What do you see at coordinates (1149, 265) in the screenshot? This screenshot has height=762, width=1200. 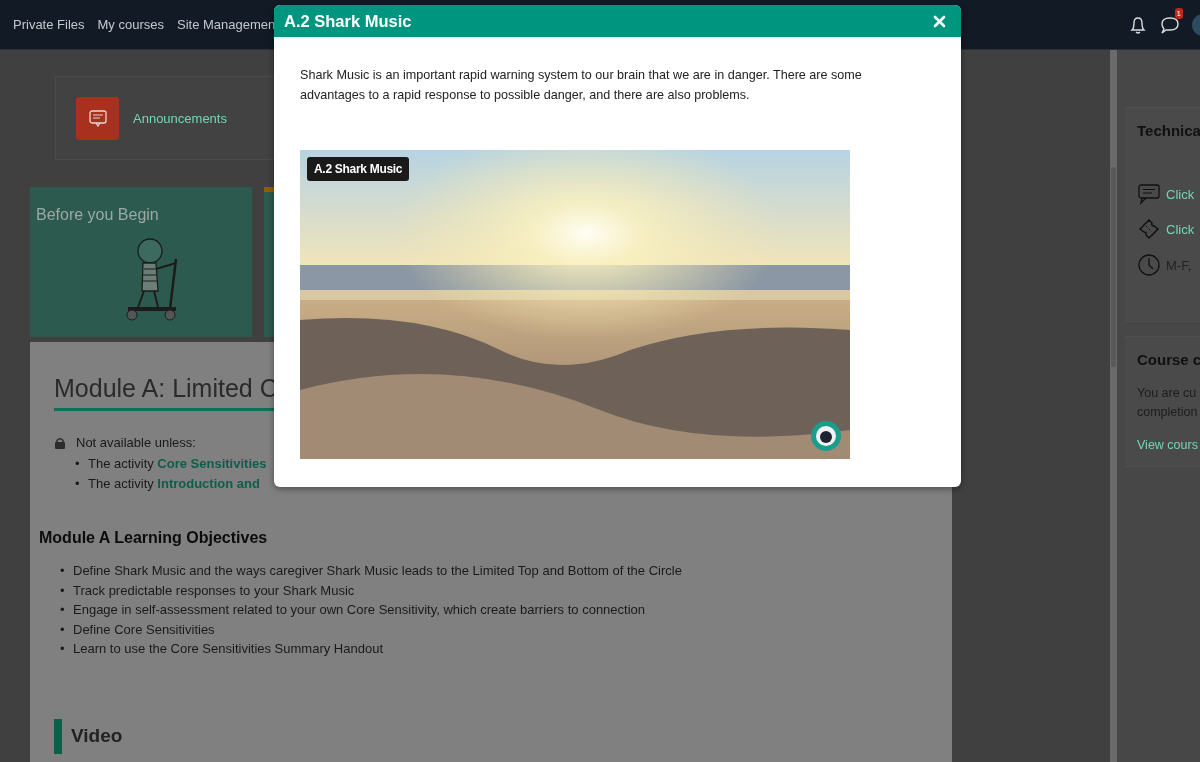 I see `clock-icon` at bounding box center [1149, 265].